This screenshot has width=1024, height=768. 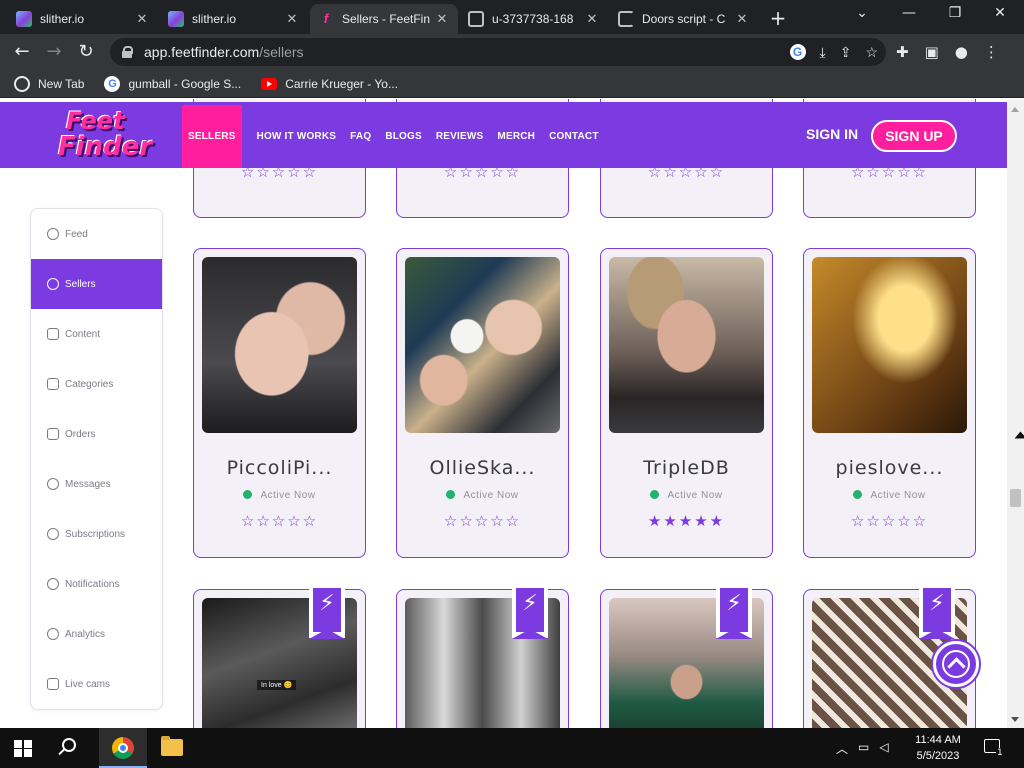 I want to click on sidebar-item-sellers: Sellers, so click(x=96, y=284).